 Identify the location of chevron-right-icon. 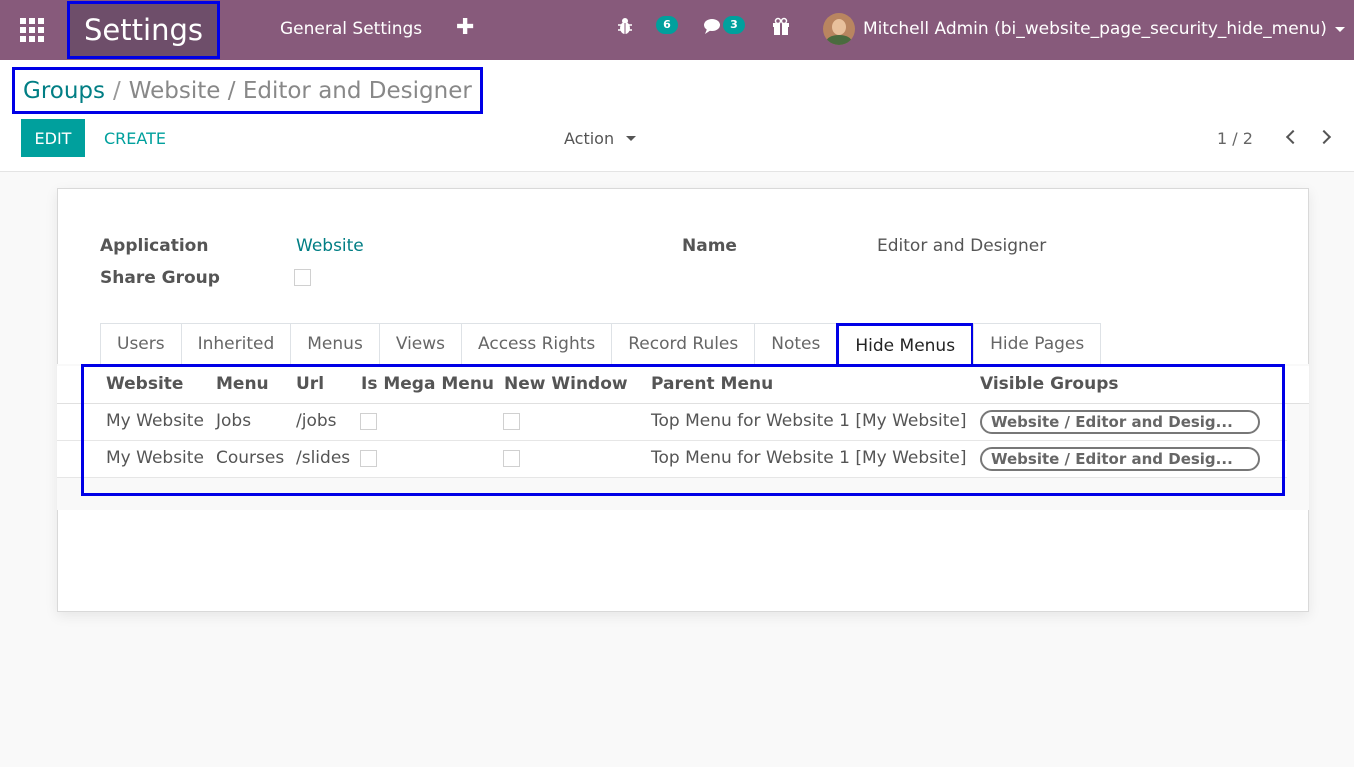
(1325, 137).